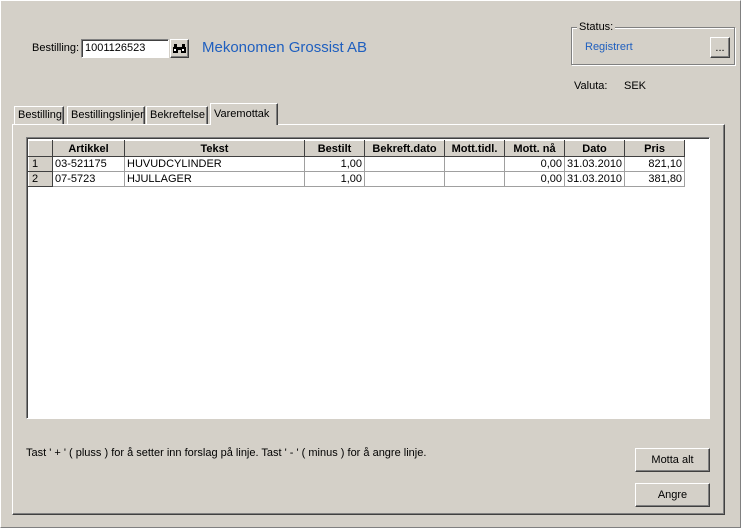  I want to click on status-value: Registrert, so click(609, 47).